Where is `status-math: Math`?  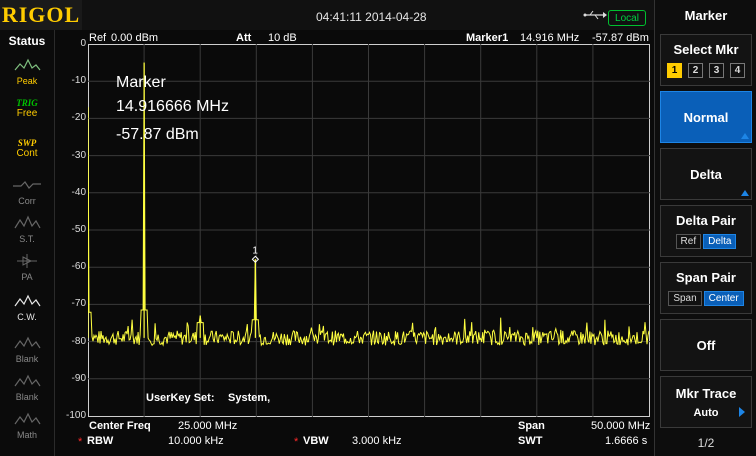
status-math: Math is located at coordinates (27, 428).